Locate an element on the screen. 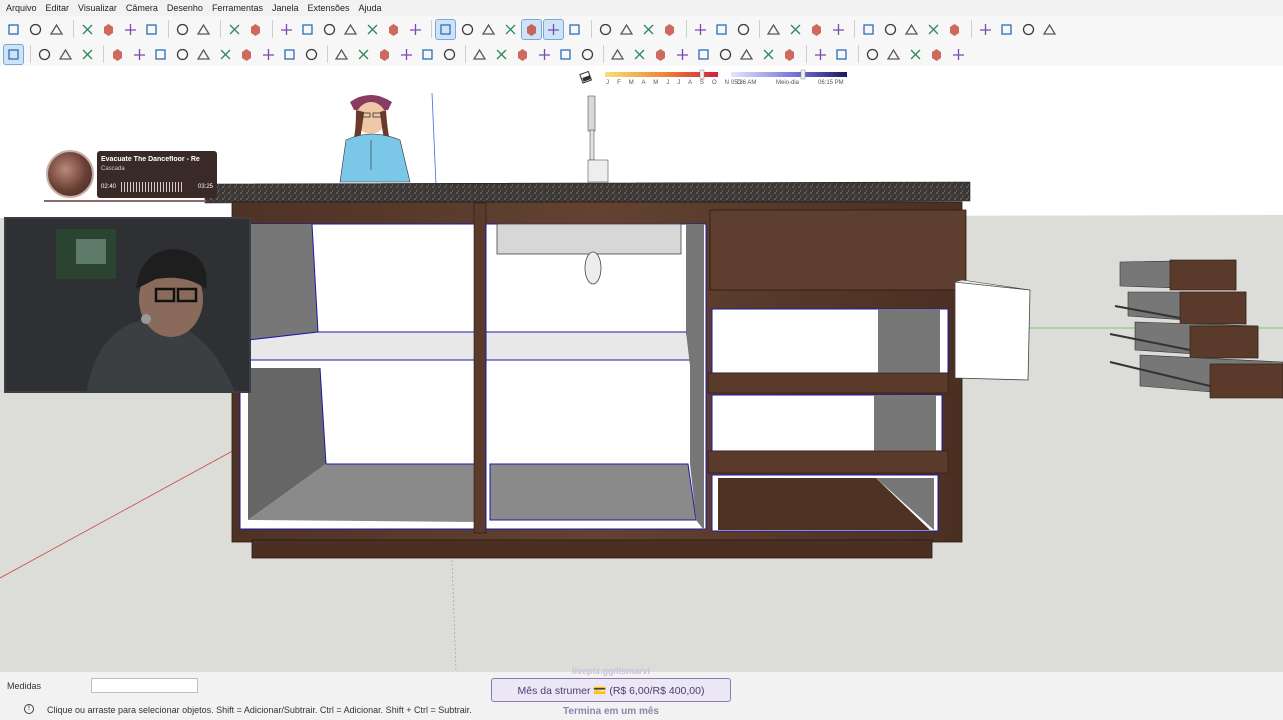  line-icon is located at coordinates (117, 54).